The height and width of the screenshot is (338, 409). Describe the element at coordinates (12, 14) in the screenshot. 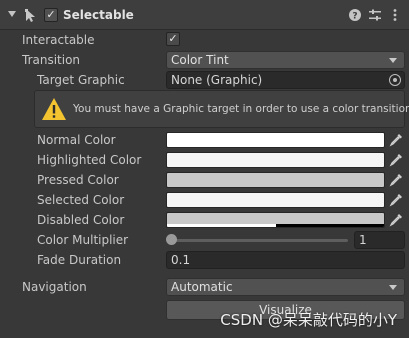

I see `fold-arrow-icon` at that location.